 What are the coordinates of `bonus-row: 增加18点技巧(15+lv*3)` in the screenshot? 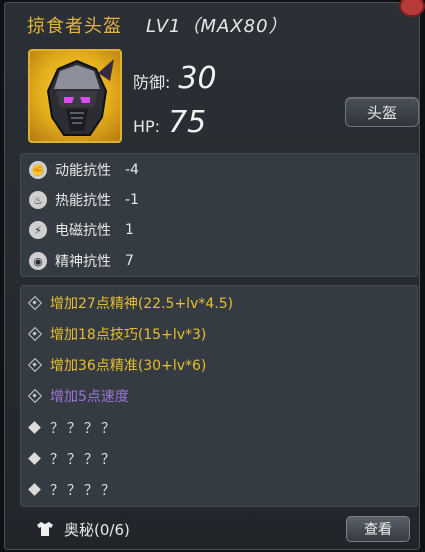 It's located at (117, 334).